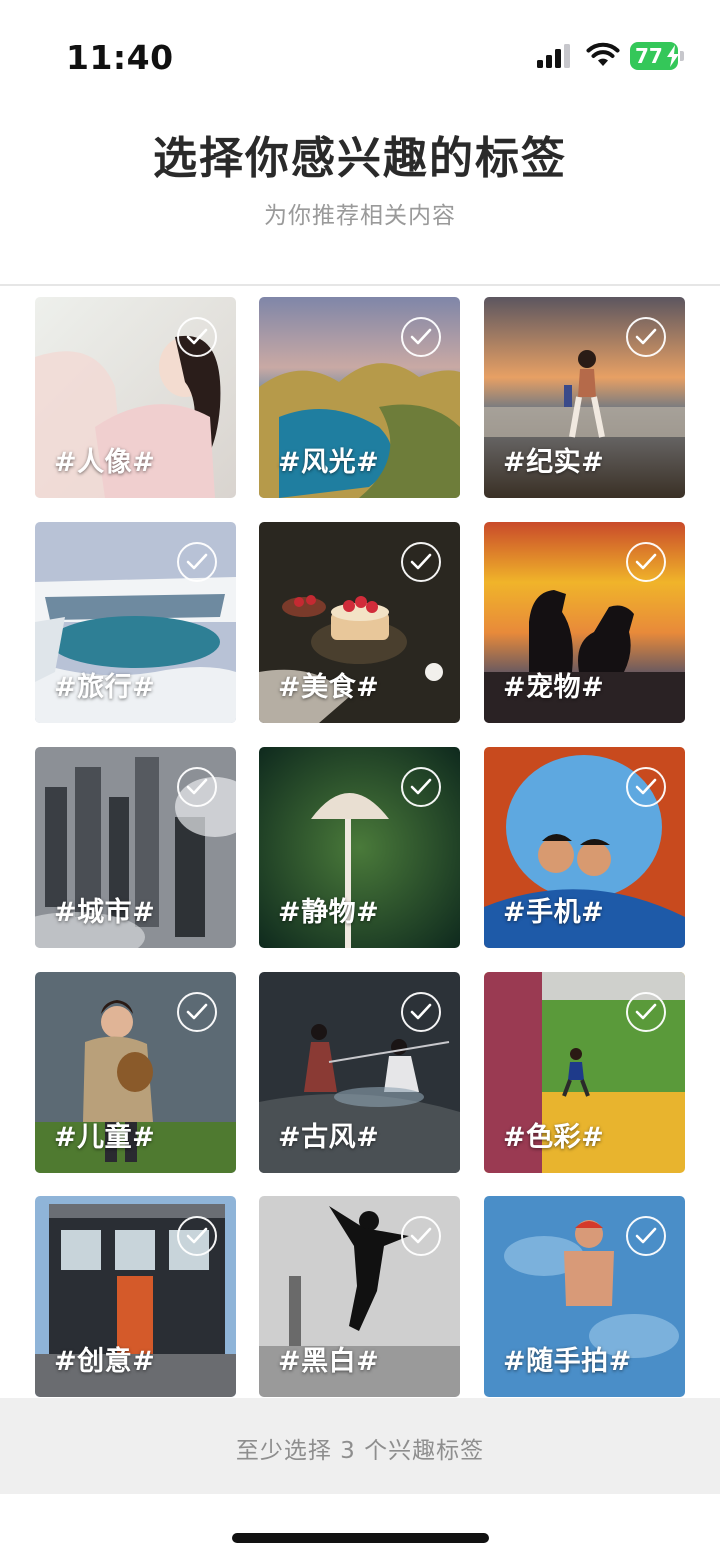 The image size is (720, 1559). What do you see at coordinates (360, 1451) in the screenshot?
I see `min-selection-hint: 至少选择 3 个兴趣标签` at bounding box center [360, 1451].